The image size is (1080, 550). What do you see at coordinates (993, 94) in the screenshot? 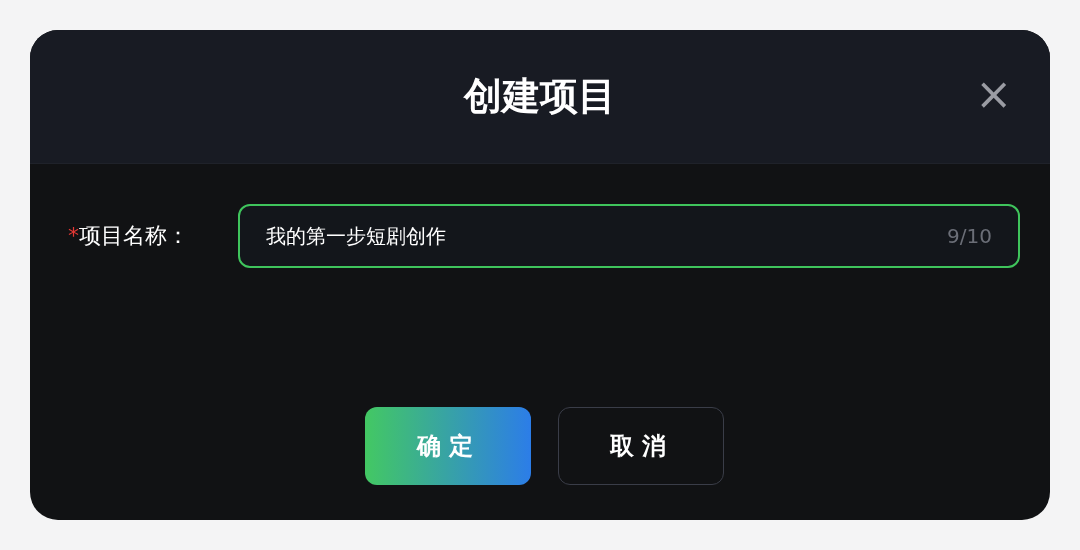
I see `close-button: ×` at bounding box center [993, 94].